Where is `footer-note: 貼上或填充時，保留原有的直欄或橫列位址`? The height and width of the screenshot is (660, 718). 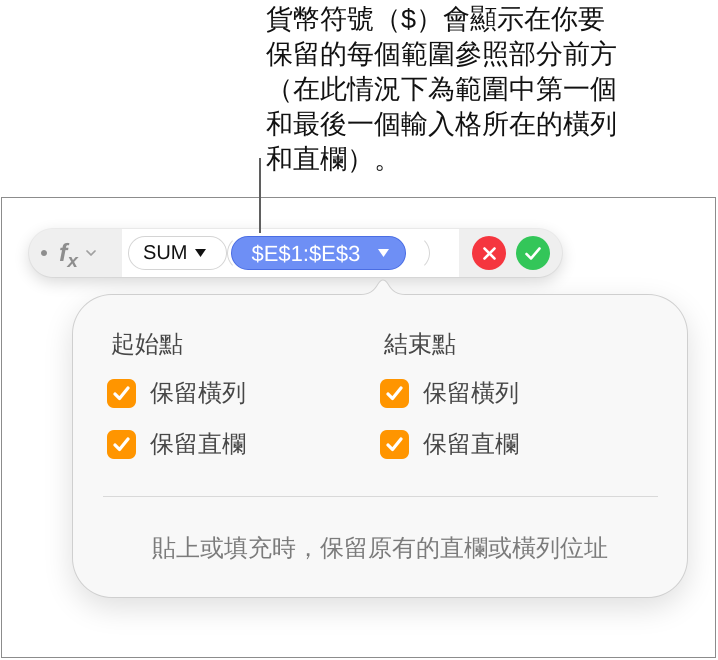 footer-note: 貼上或填充時，保留原有的直欄或橫列位址 is located at coordinates (380, 548).